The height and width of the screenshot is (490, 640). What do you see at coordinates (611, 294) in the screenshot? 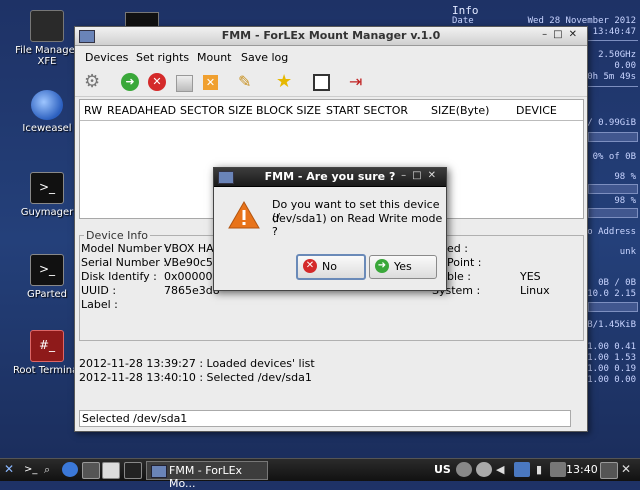
I see `conky-net-b: 10.0 2.15` at bounding box center [611, 294].